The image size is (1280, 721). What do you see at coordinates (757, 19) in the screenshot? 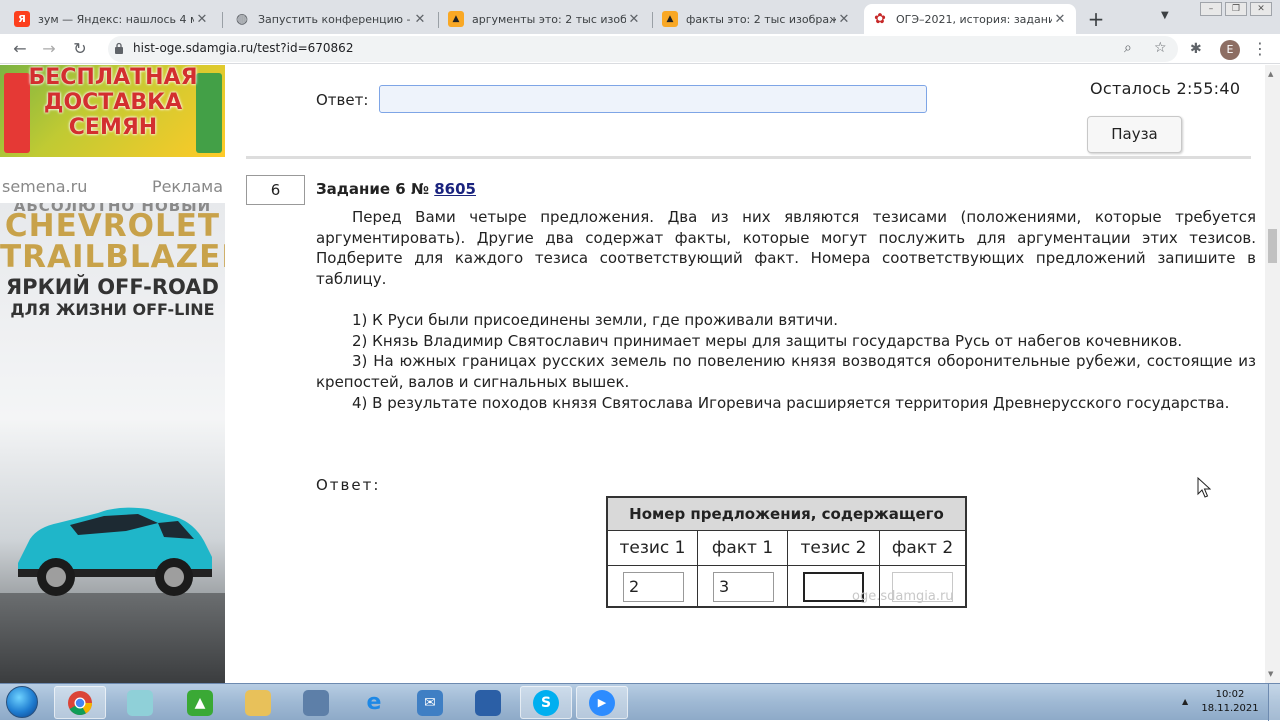
I see `tab-facts-images: ▲ факты это: 2 тыс изображени ✕` at bounding box center [757, 19].